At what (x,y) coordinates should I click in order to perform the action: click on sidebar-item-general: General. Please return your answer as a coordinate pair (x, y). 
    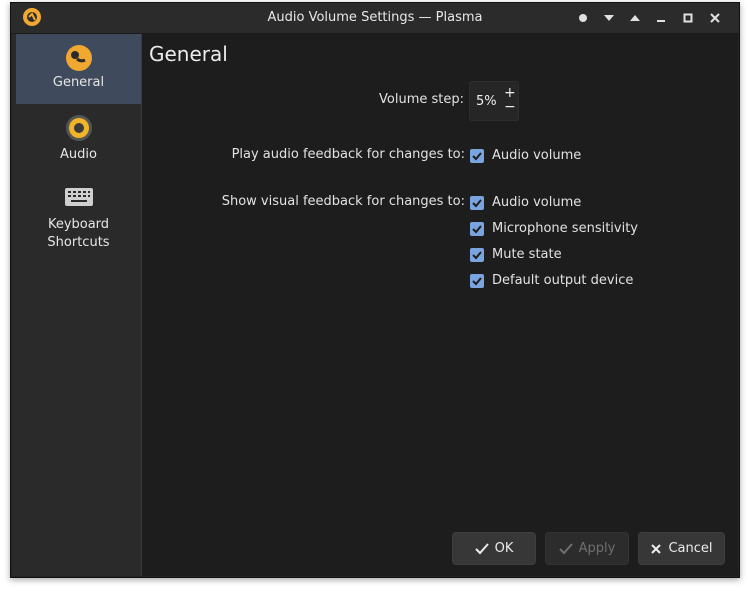
    Looking at the image, I should click on (78, 69).